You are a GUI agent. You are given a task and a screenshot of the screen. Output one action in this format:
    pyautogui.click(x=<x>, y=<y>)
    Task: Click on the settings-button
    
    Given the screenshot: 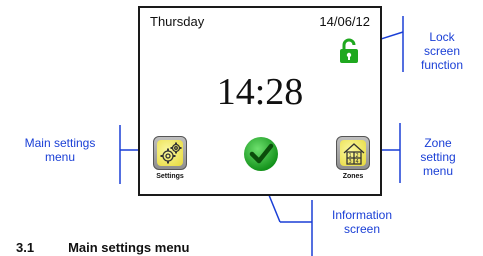 What is the action you would take?
    pyautogui.click(x=170, y=153)
    